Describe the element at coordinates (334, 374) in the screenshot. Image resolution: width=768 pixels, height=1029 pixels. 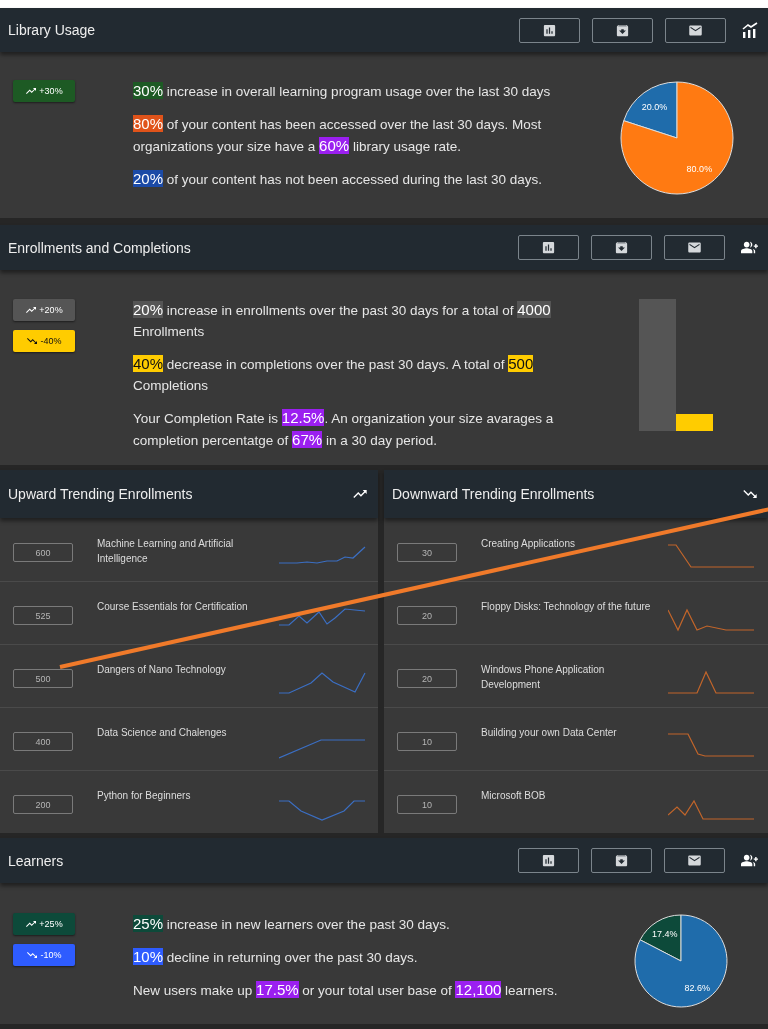
I see `summary-sentence: 40% decrease in completions over the past 30 days. A total of 500 Completions` at that location.